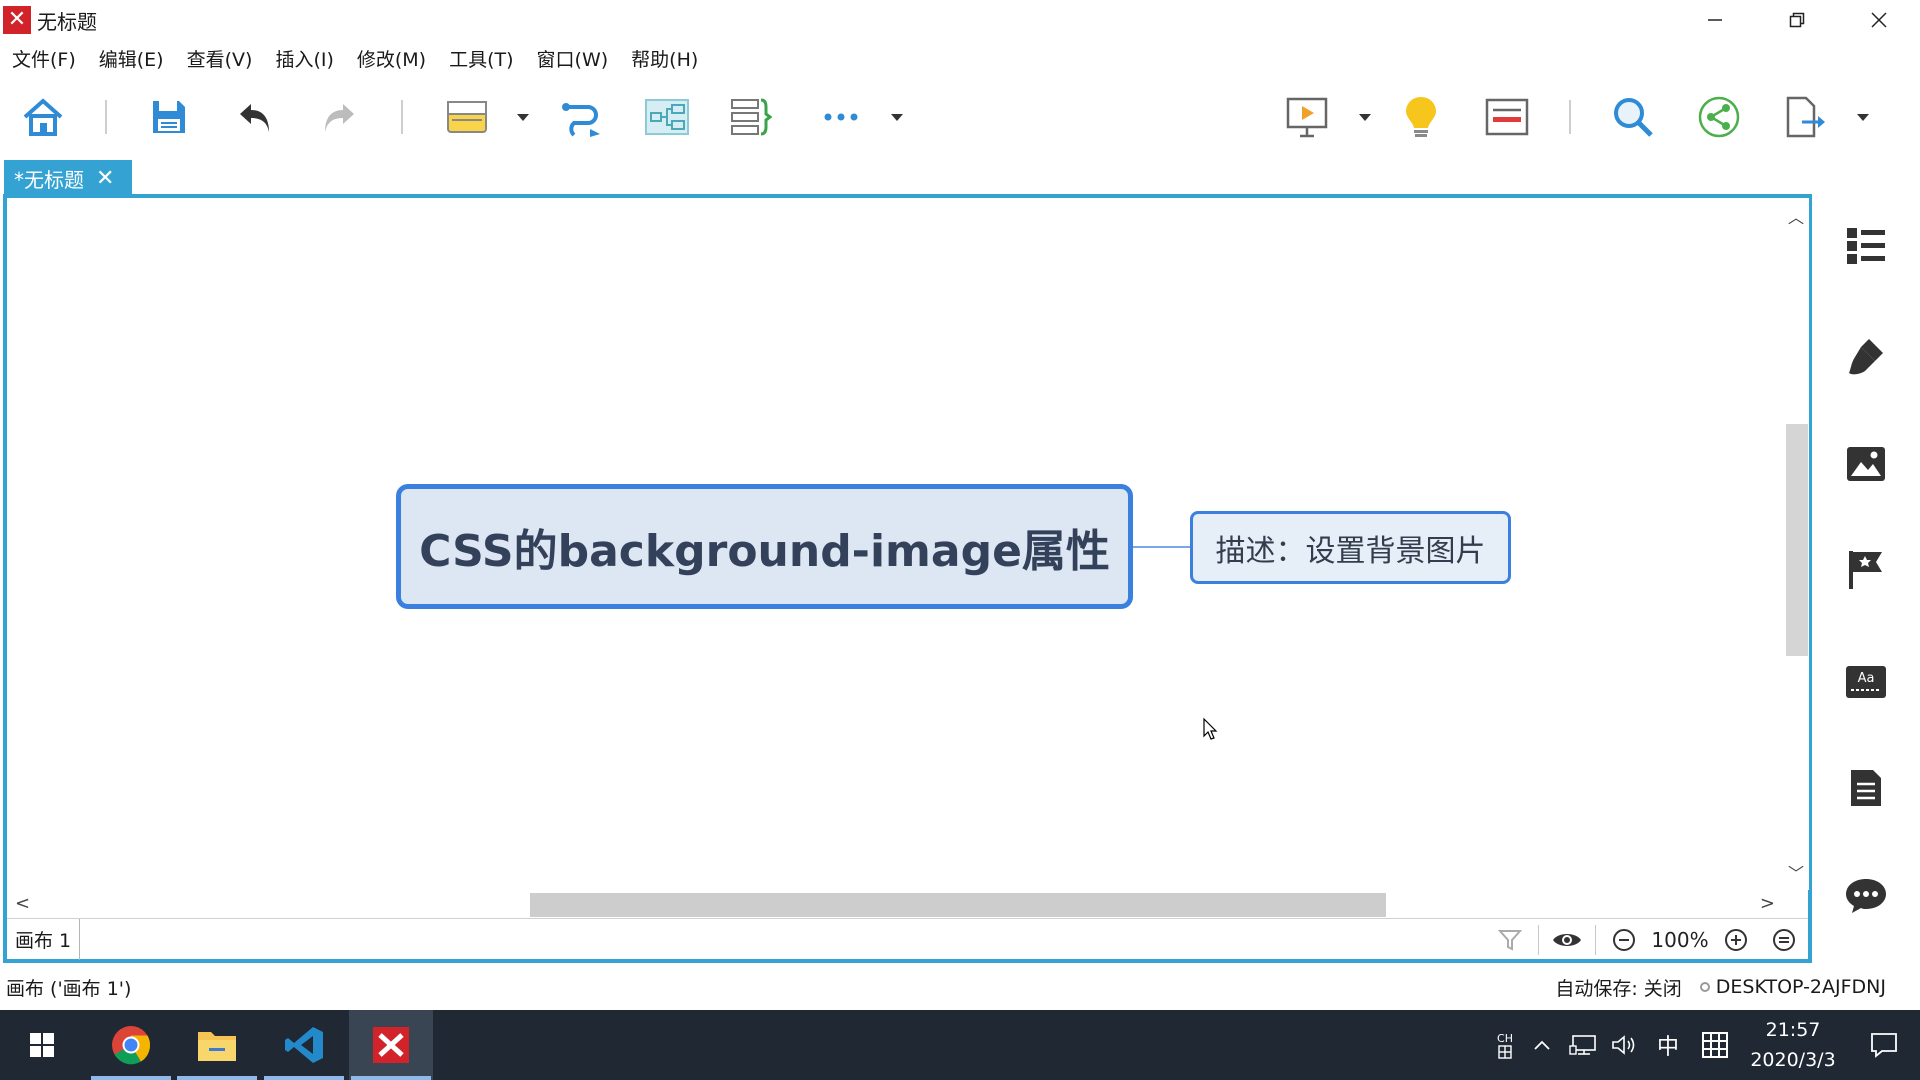  Describe the element at coordinates (391, 1045) in the screenshot. I see `xmind-icon` at that location.